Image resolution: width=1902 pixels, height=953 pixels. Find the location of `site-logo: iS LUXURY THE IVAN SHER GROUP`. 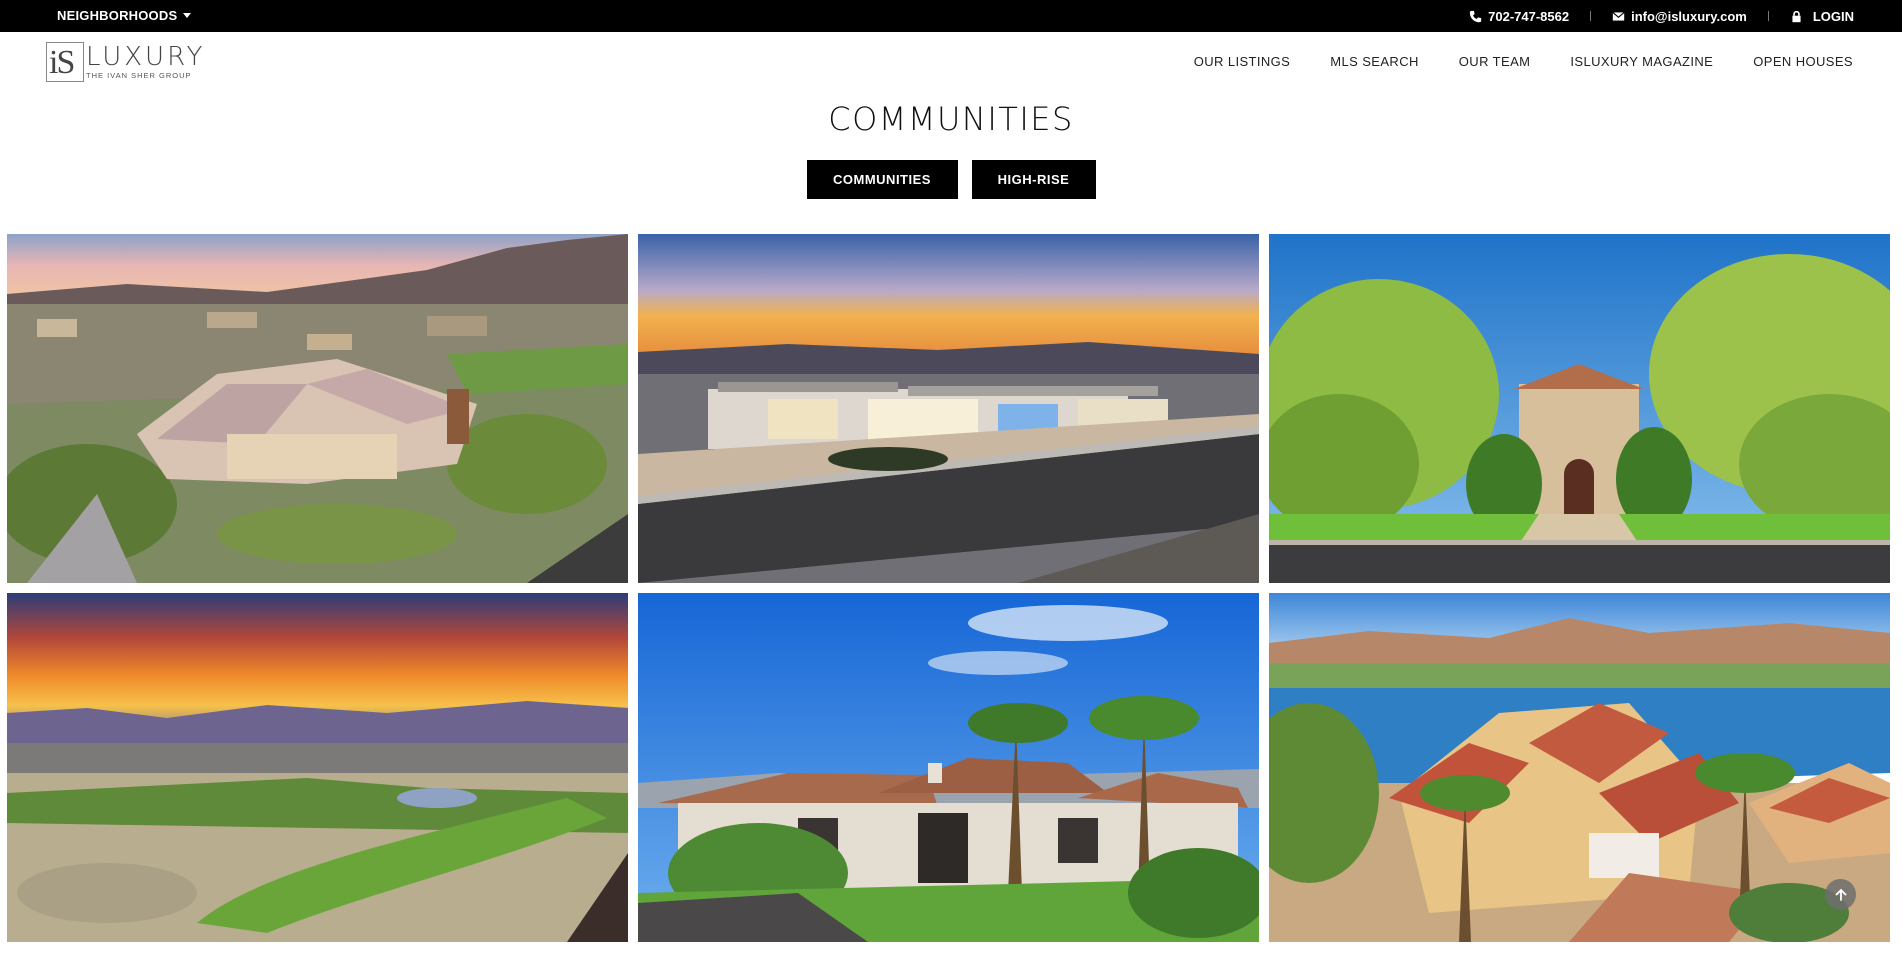

site-logo: iS LUXURY THE IVAN SHER GROUP is located at coordinates (125, 63).